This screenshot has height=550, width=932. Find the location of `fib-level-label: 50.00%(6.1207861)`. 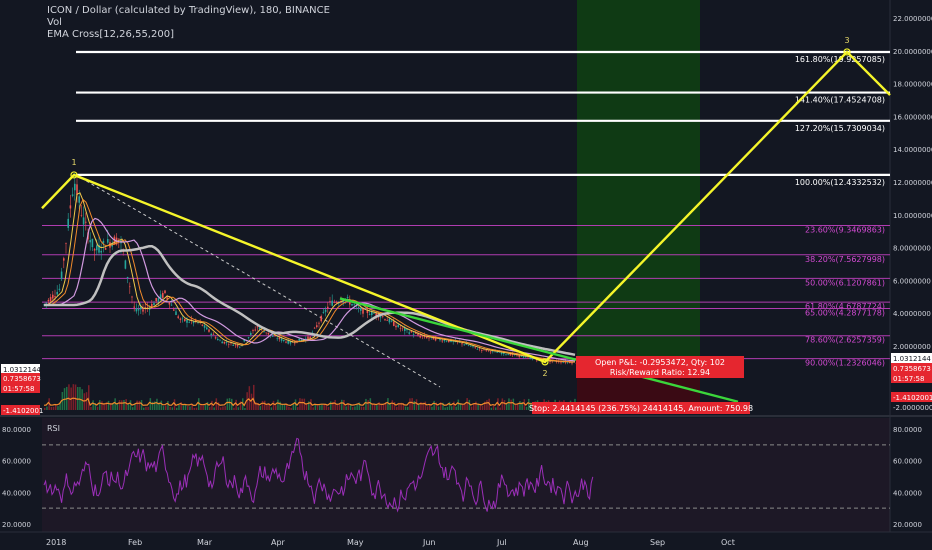

fib-level-label: 50.00%(6.1207861) is located at coordinates (845, 282).